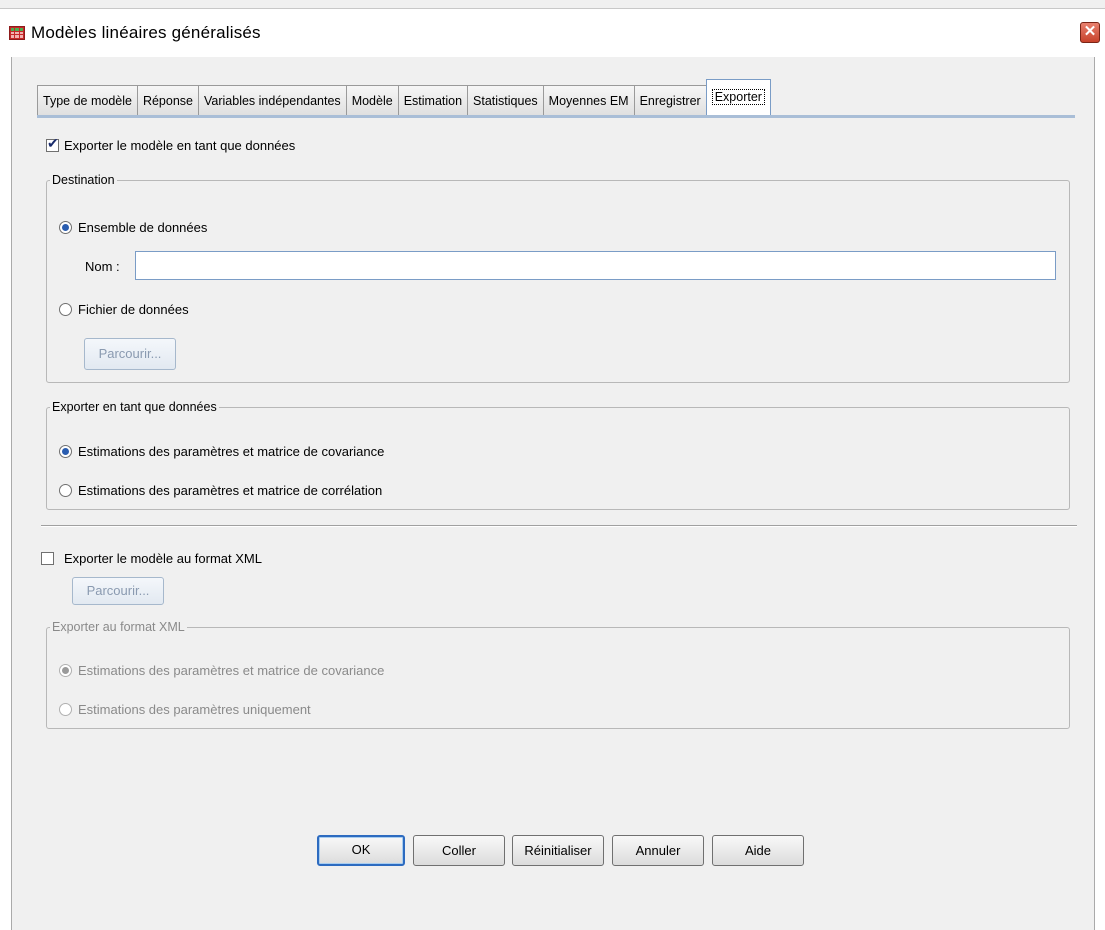  I want to click on name-field-label: Nom :, so click(102, 266).